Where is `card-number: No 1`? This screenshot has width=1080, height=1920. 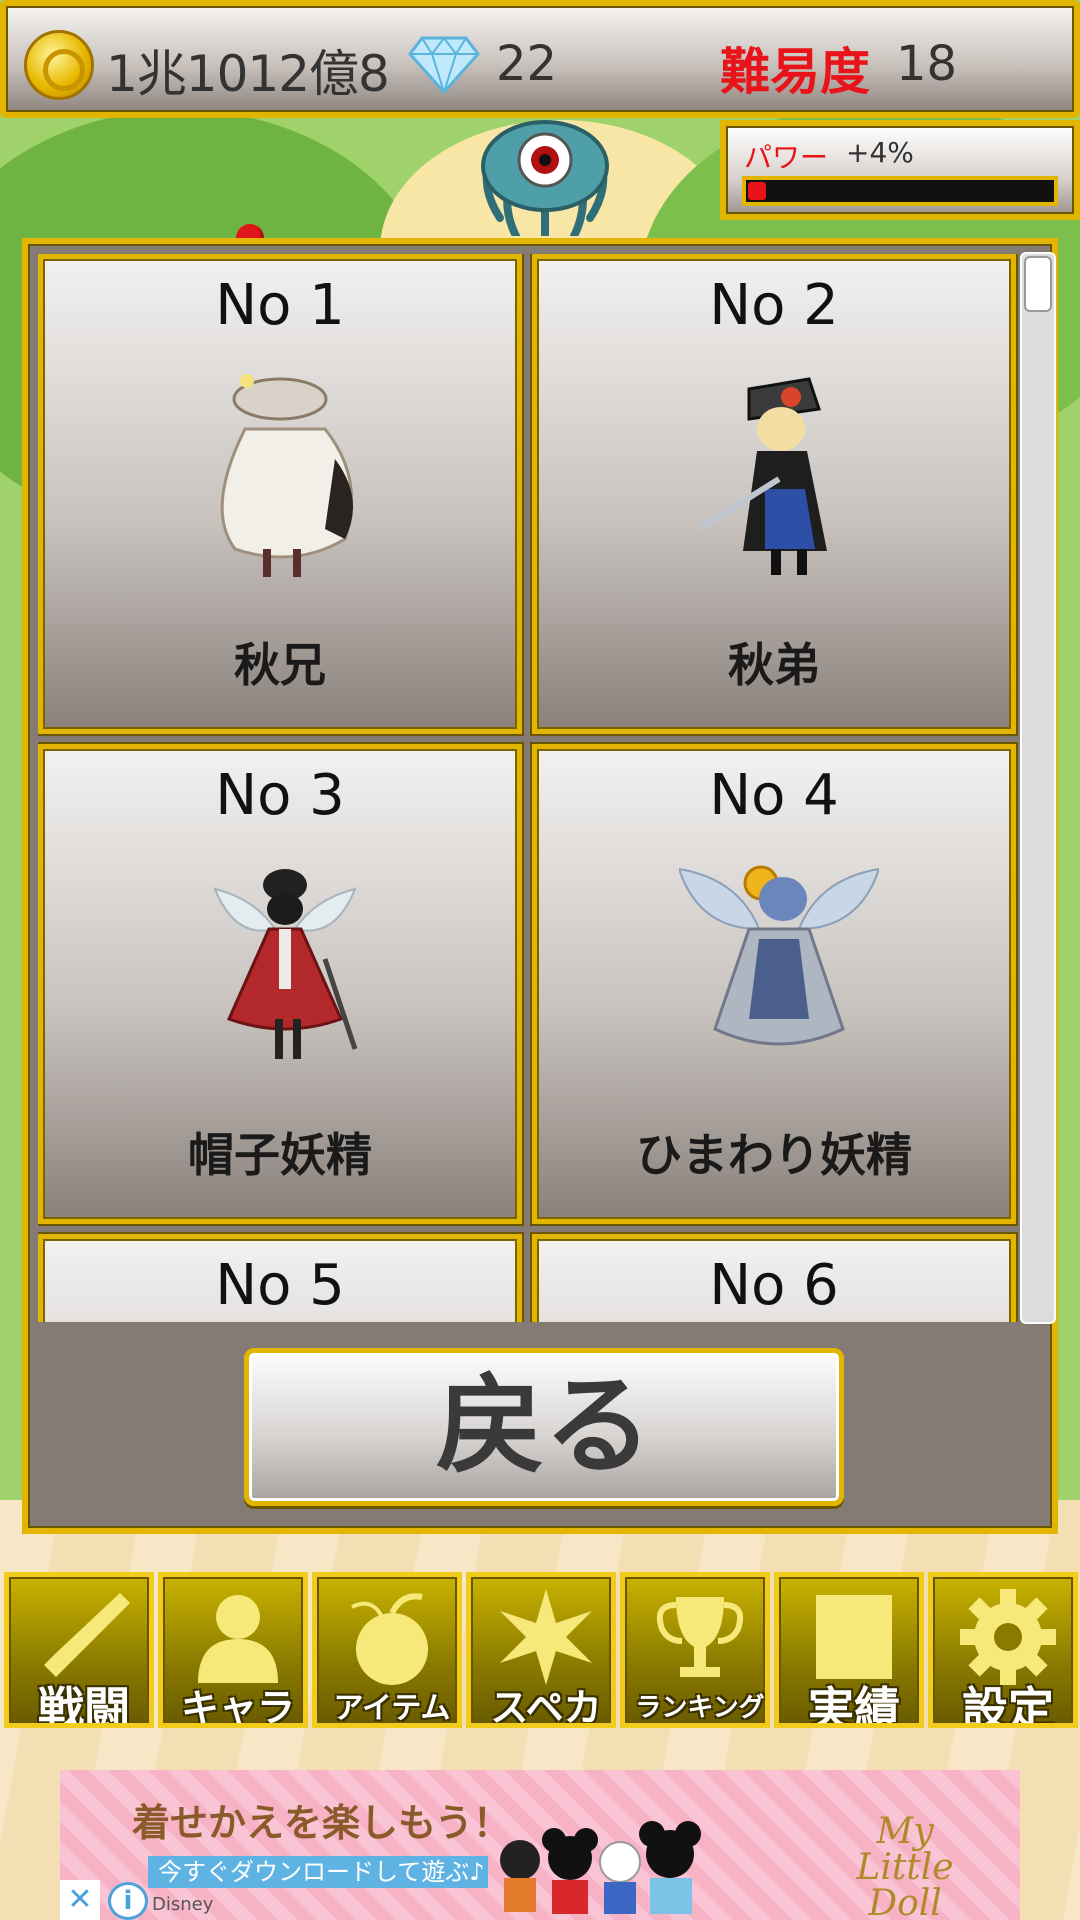
card-number: No 1 is located at coordinates (280, 305).